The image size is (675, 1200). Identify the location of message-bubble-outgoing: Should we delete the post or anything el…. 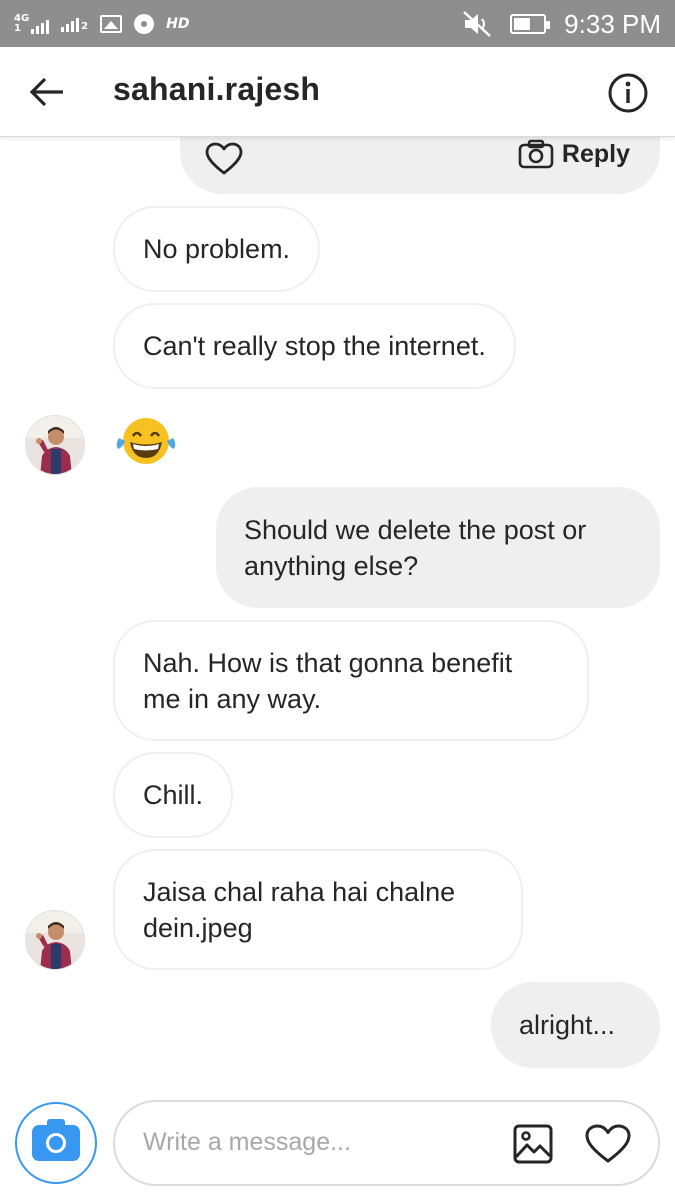
(438, 547).